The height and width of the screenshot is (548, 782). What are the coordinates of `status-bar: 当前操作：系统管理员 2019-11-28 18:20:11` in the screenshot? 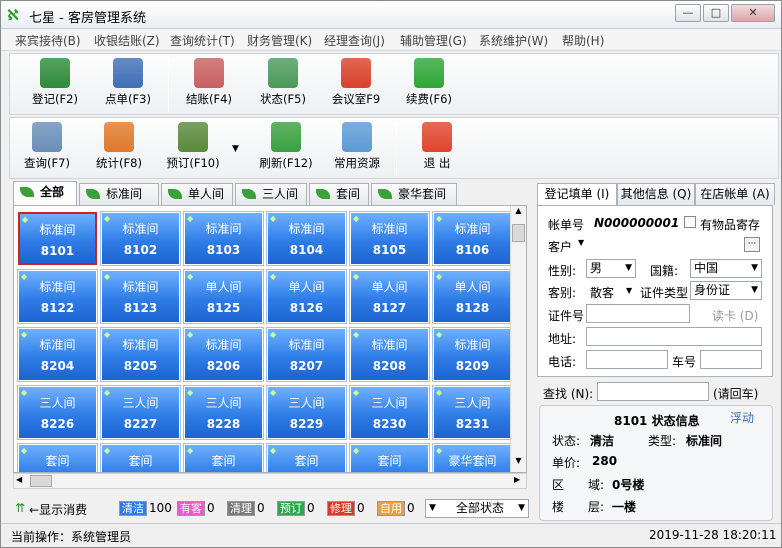 It's located at (391, 535).